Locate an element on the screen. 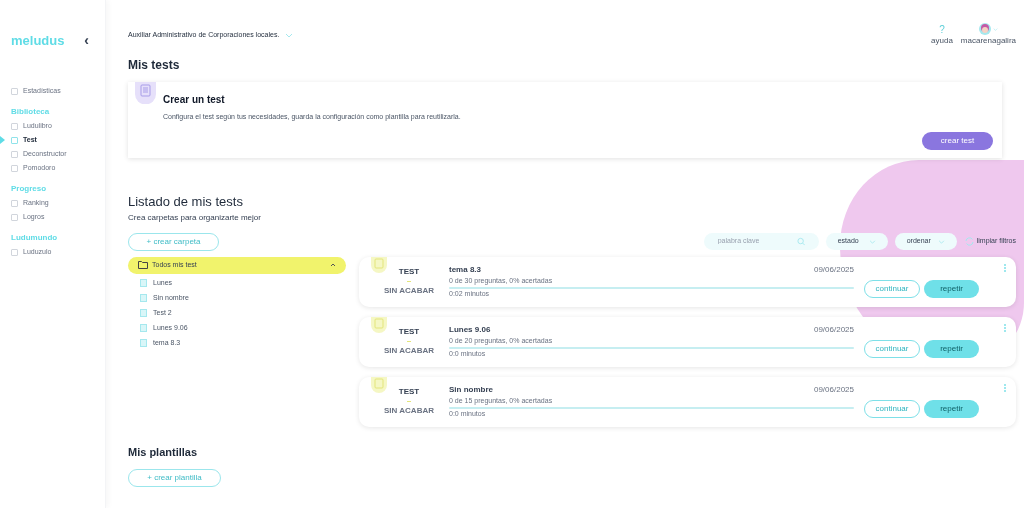 The image size is (1024, 508). caret-icon is located at coordinates (333, 265).